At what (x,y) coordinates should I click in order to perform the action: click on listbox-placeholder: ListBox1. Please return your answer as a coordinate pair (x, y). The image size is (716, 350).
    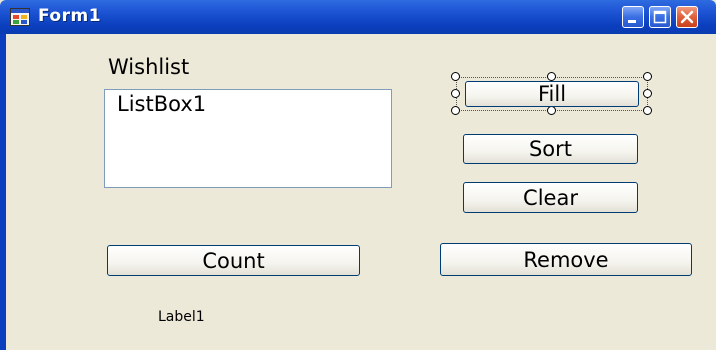
    Looking at the image, I should click on (162, 104).